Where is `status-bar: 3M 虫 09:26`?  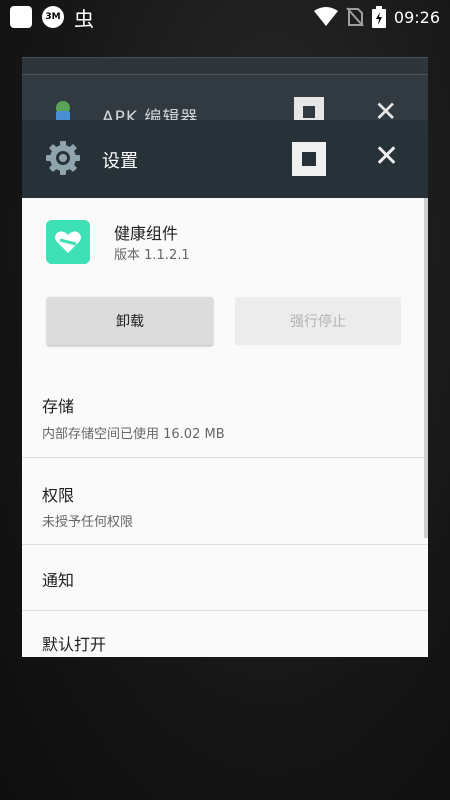
status-bar: 3M 虫 09:26 is located at coordinates (225, 17).